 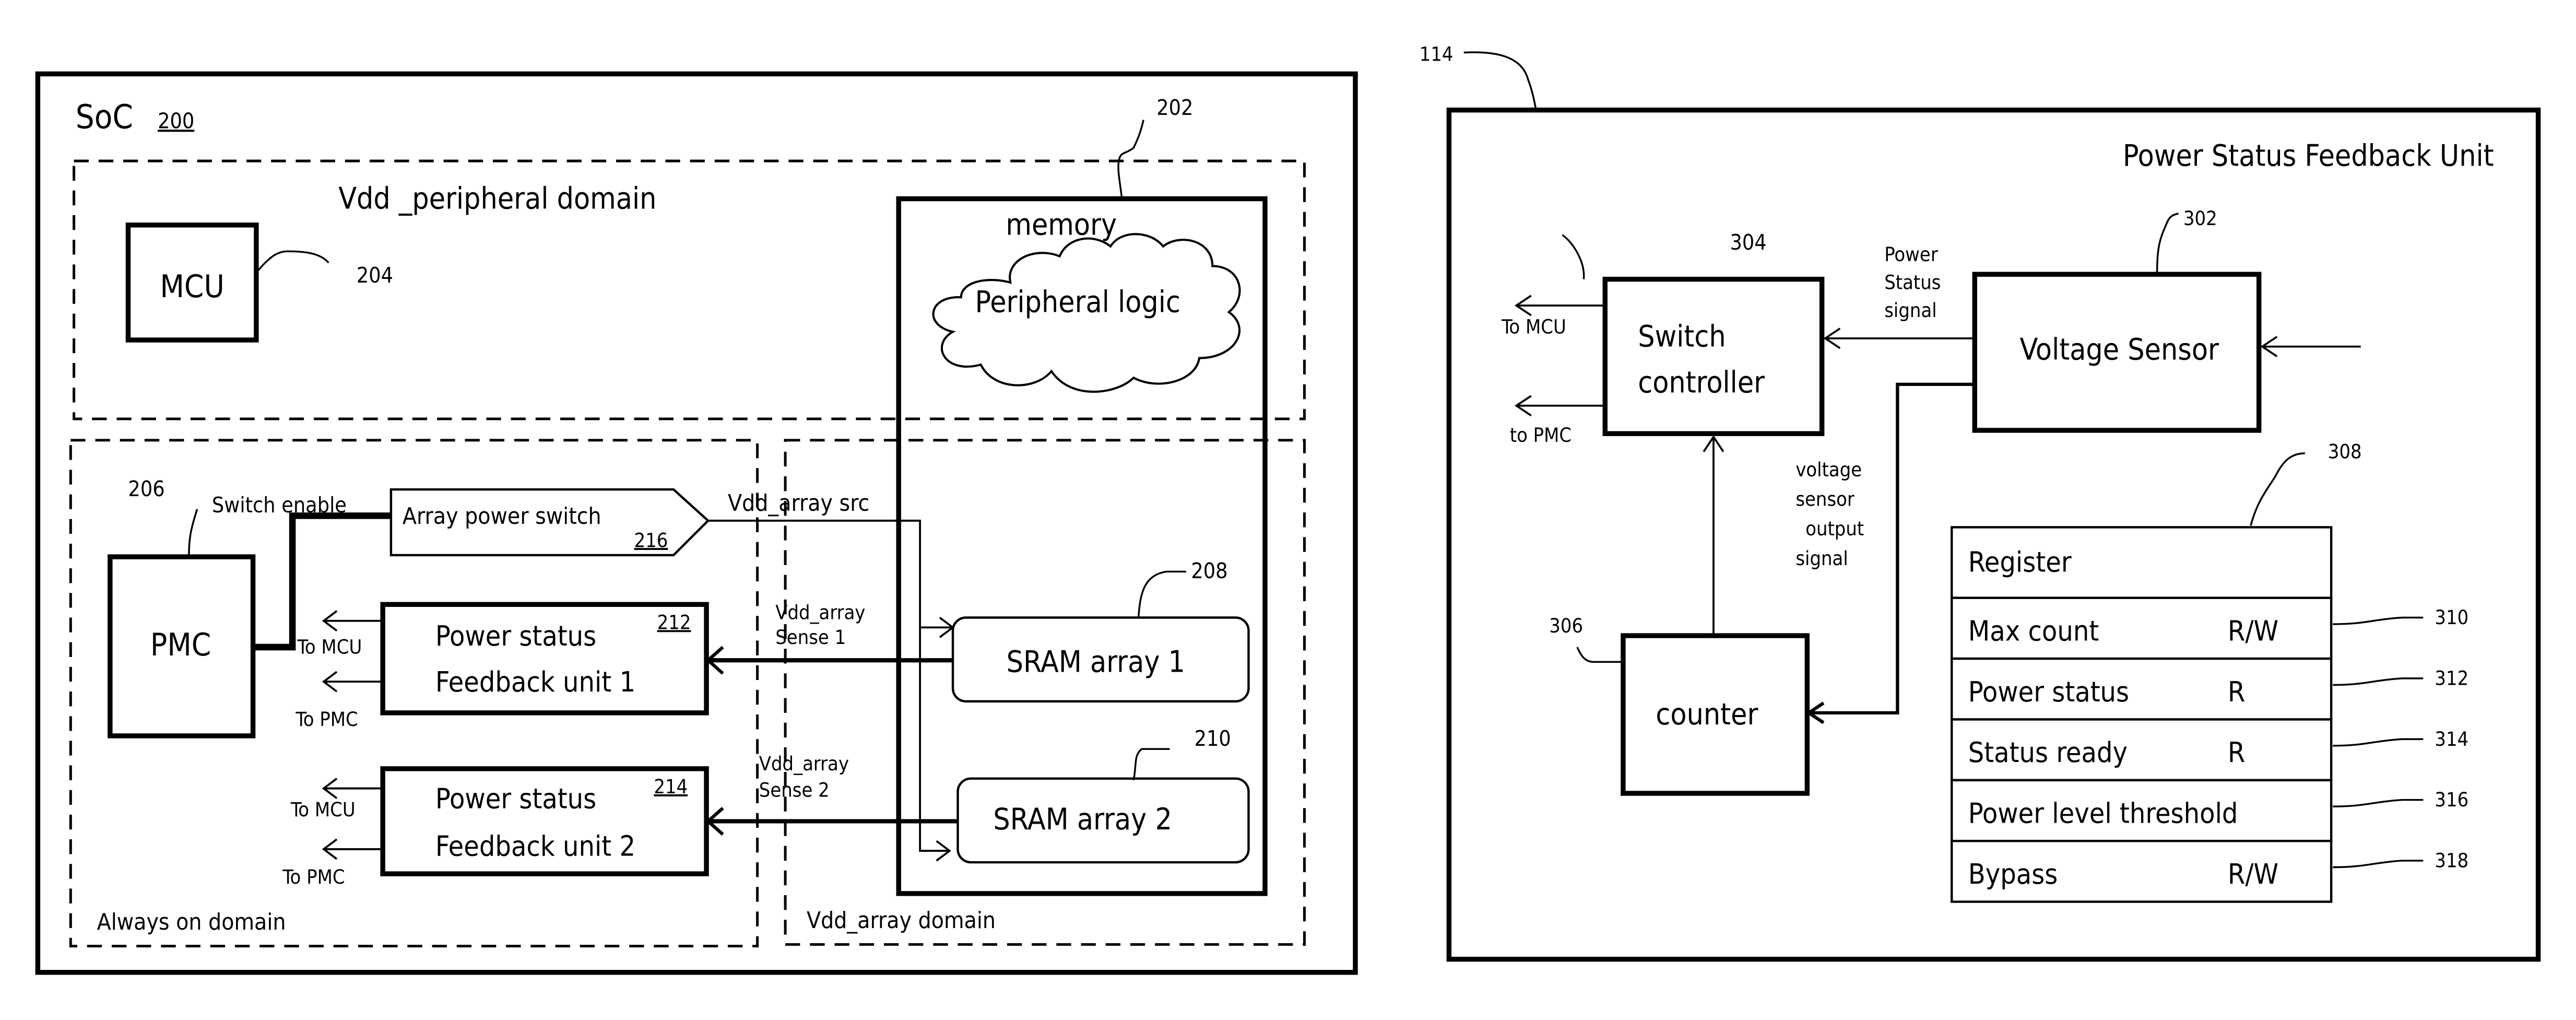 What do you see at coordinates (1707, 714) in the screenshot?
I see `counter-label: counter` at bounding box center [1707, 714].